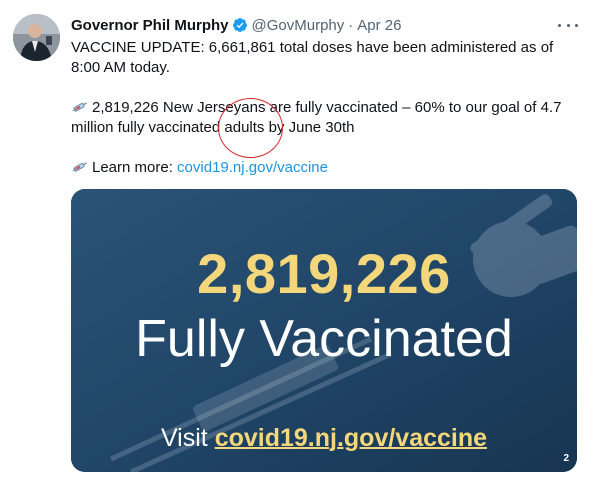 Image resolution: width=600 pixels, height=484 pixels. I want to click on red-circle-annotation, so click(250, 128).